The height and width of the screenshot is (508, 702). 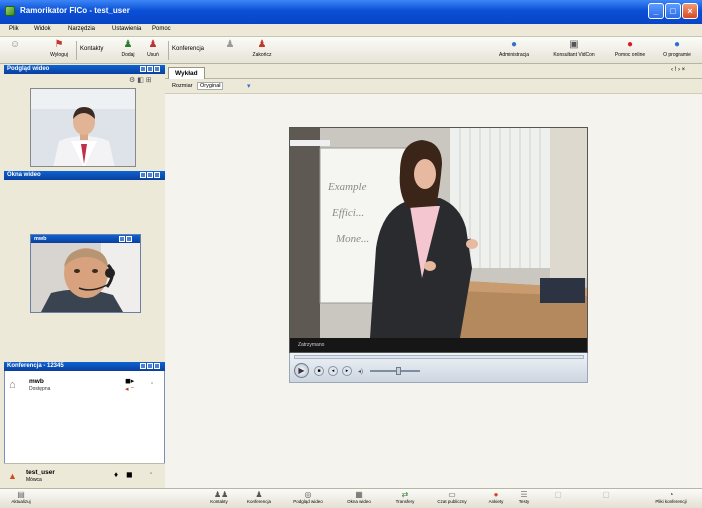 I want to click on bottom-contacts-button: ♟♟ Kontakty, so click(x=219, y=499).